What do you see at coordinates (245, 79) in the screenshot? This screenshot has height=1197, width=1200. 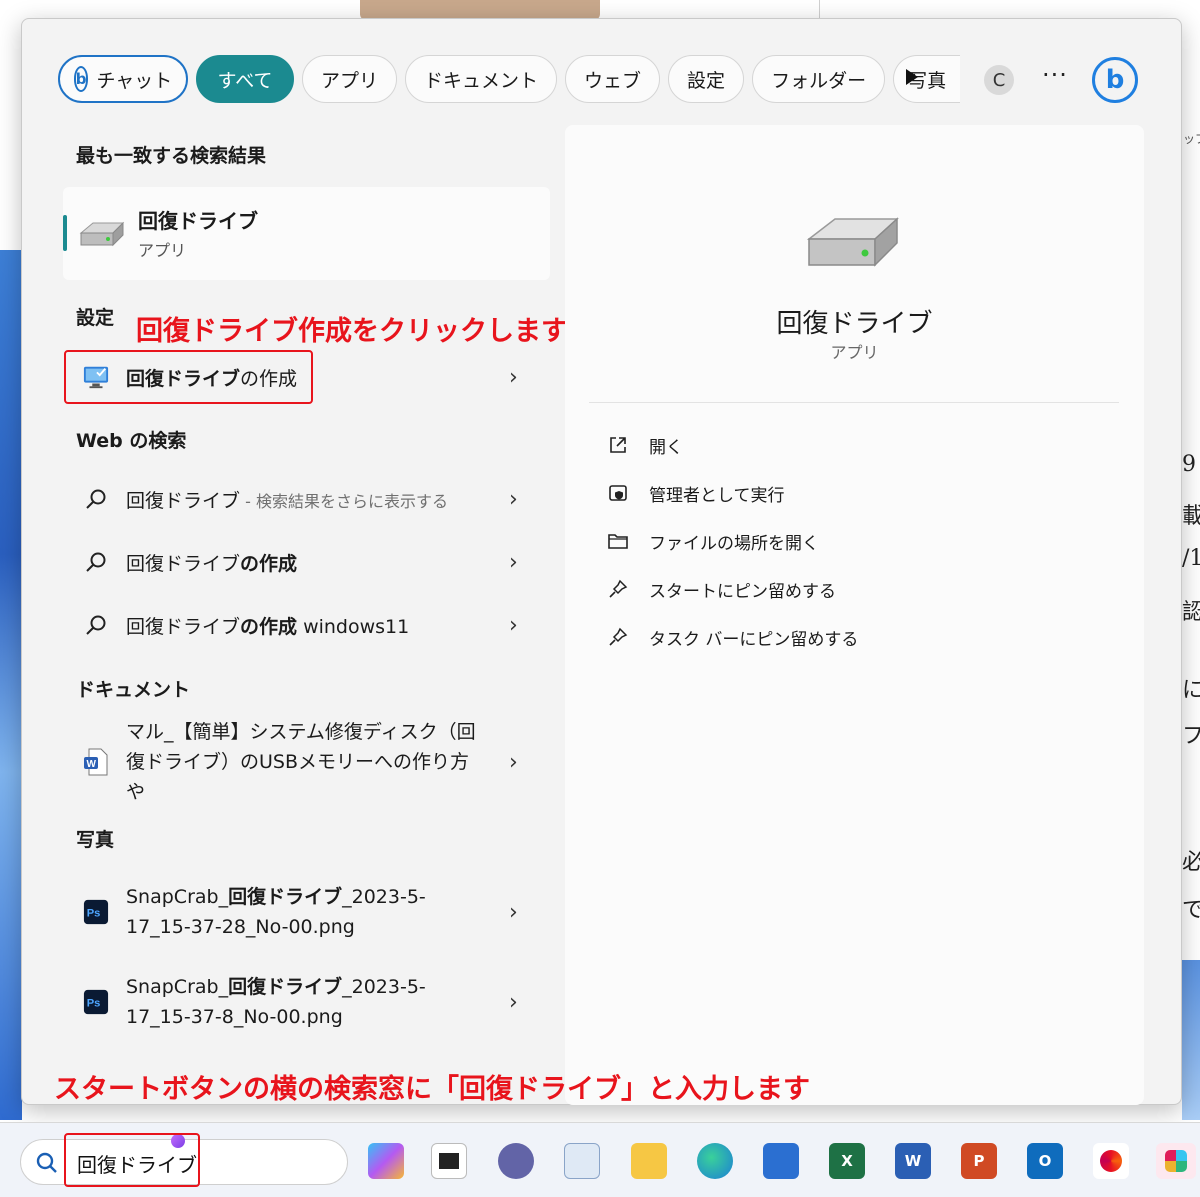 I see `tab-all: すべて` at bounding box center [245, 79].